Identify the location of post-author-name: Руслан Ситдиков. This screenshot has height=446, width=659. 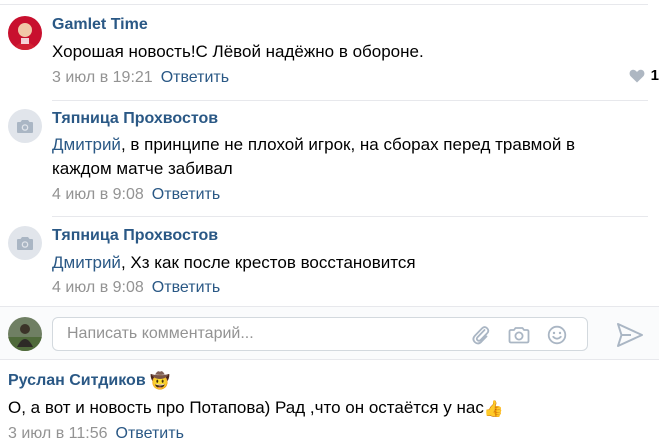
(77, 380).